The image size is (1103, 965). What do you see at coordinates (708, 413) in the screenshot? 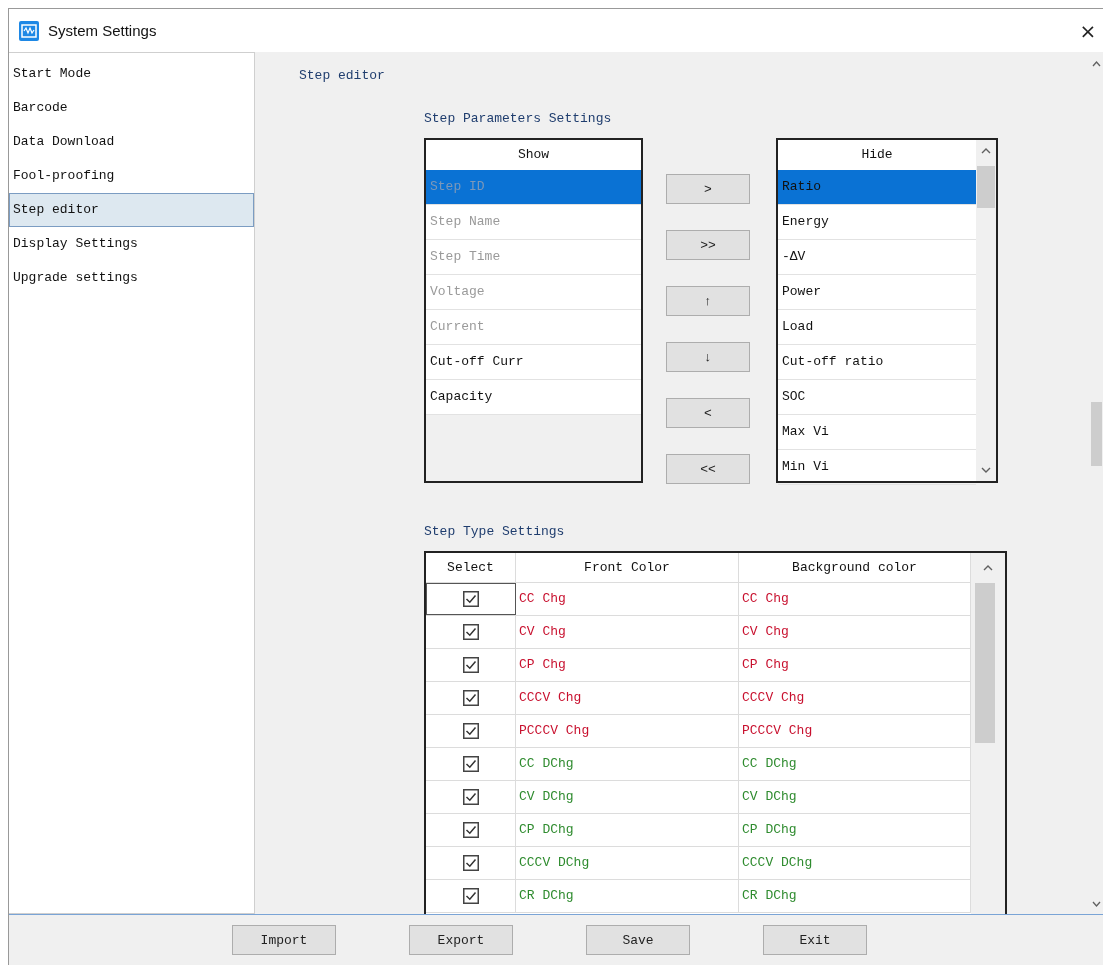
I see `move-button: <` at bounding box center [708, 413].